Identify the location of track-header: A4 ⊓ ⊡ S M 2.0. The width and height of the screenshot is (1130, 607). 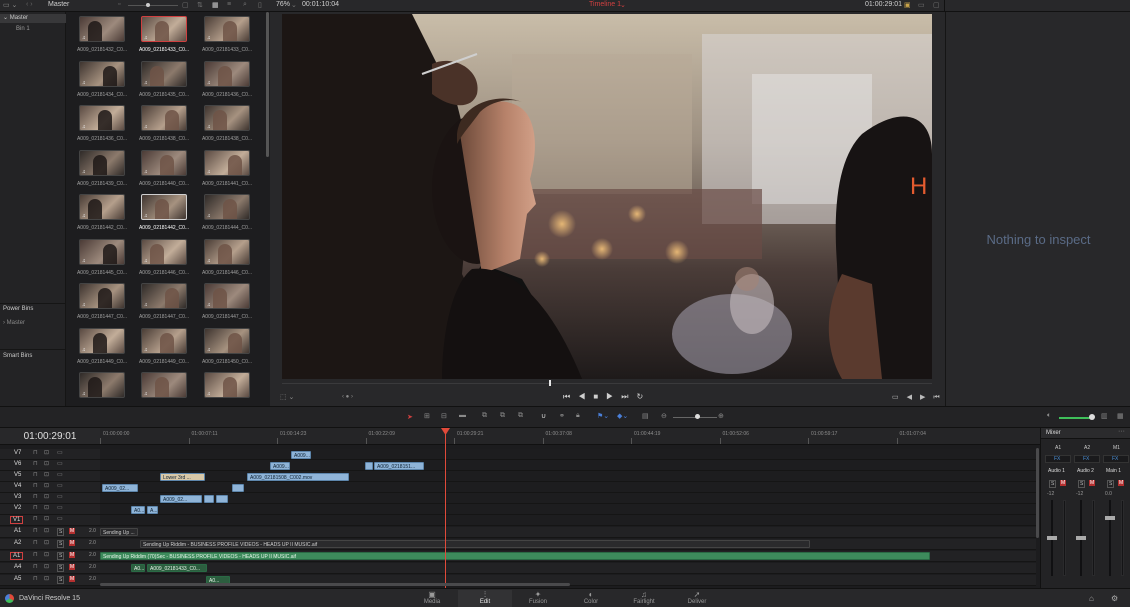
(50, 568).